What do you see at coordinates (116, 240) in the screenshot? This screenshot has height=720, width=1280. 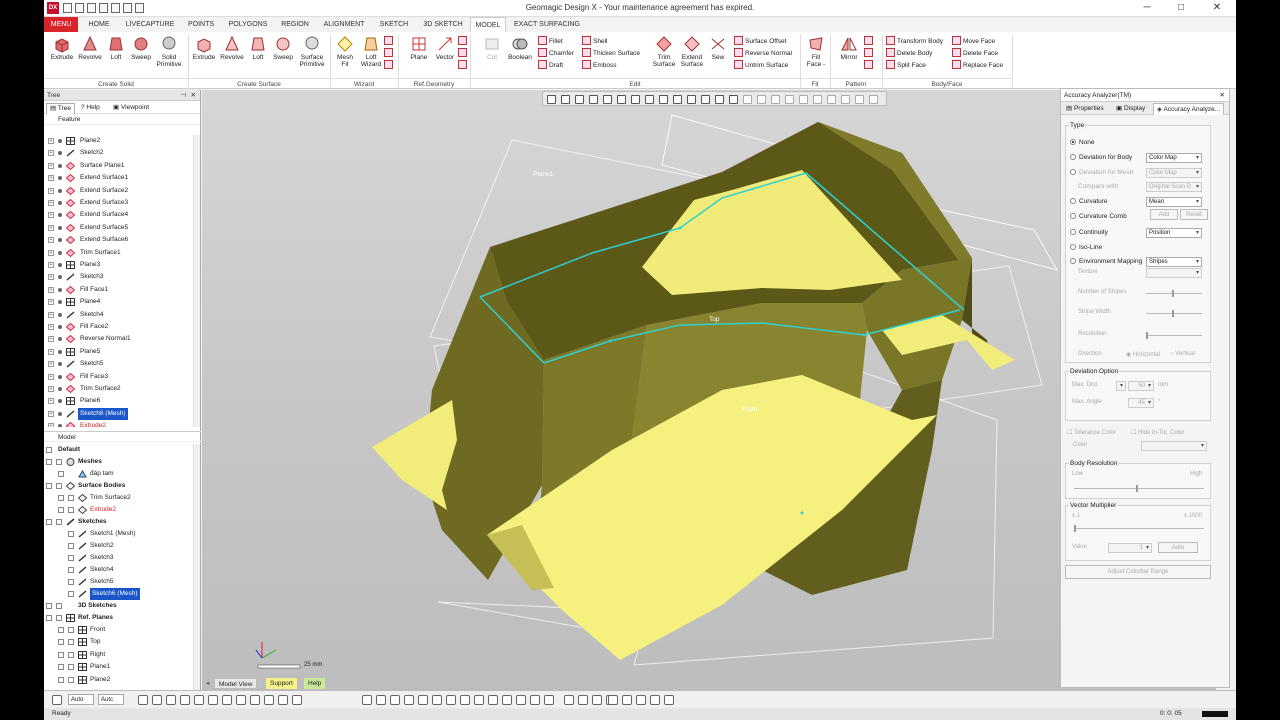 I see `feature-tree-item: + Extend Surface6` at bounding box center [116, 240].